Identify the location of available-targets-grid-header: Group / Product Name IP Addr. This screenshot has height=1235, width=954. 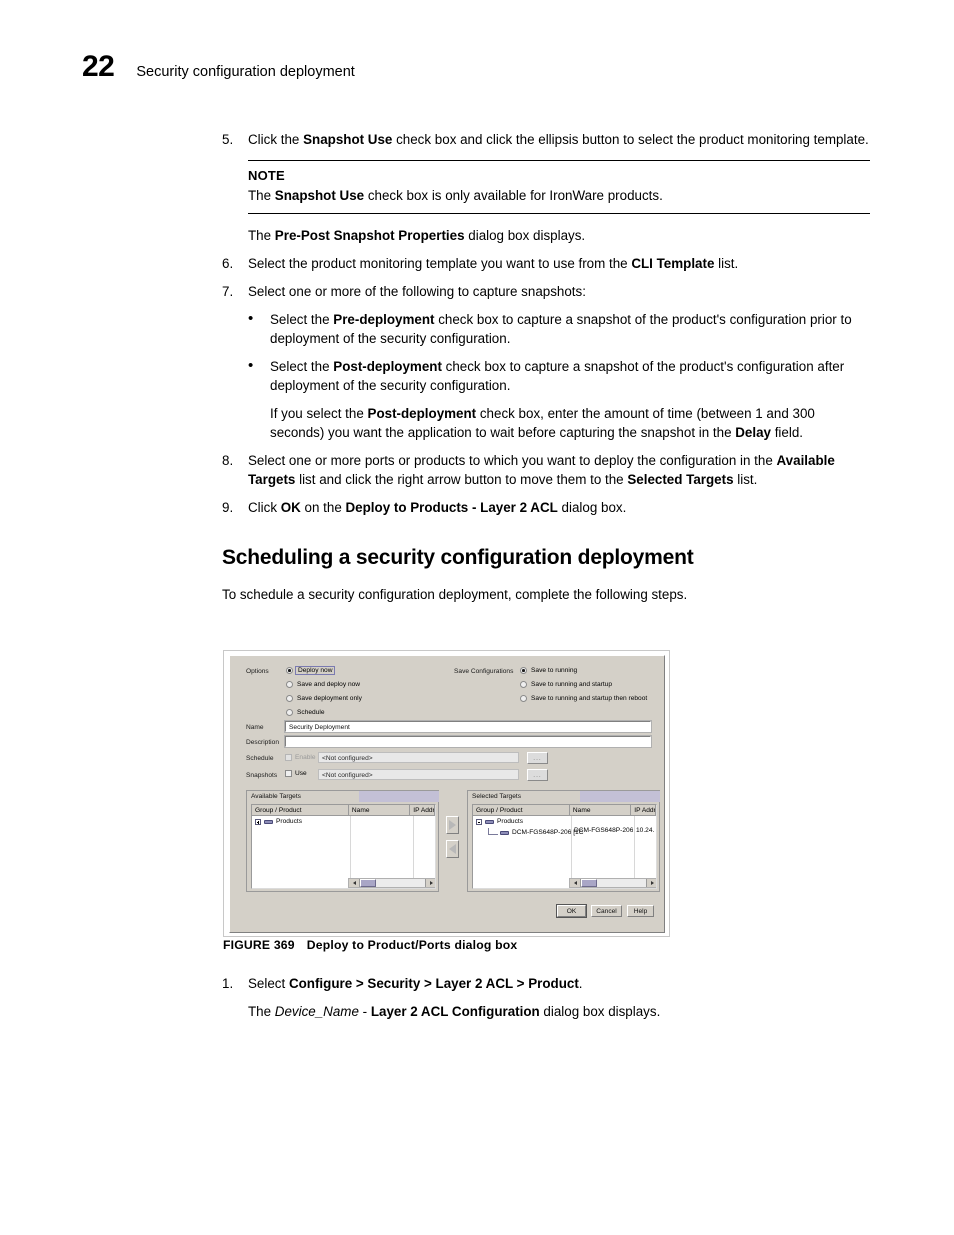
(343, 810).